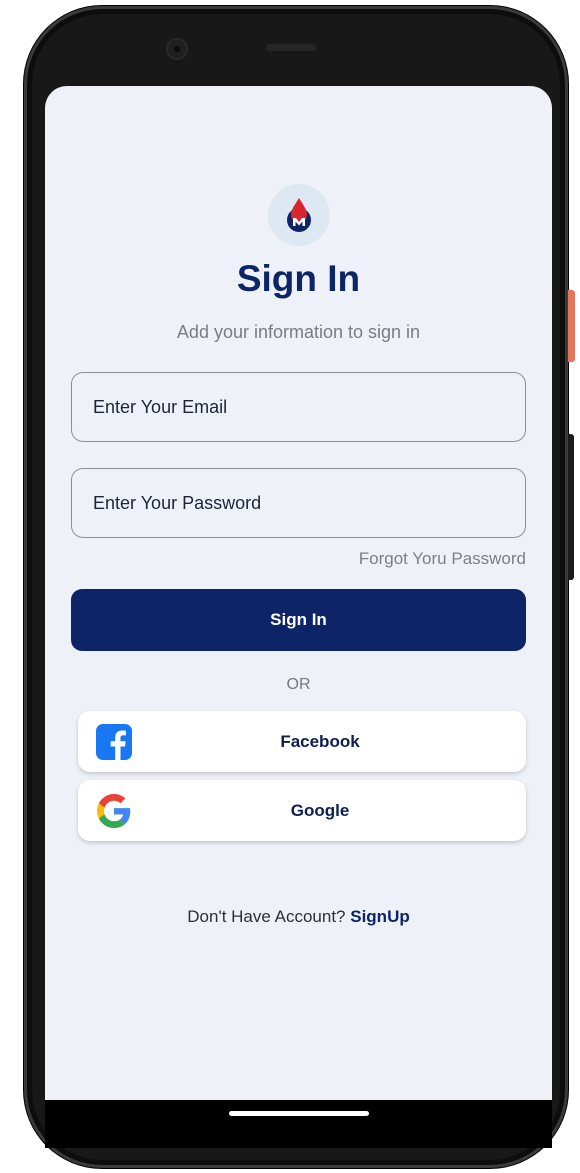 This screenshot has height=1173, width=580. Describe the element at coordinates (266, 916) in the screenshot. I see `signup-prompt-text: Don't Have Account?` at that location.